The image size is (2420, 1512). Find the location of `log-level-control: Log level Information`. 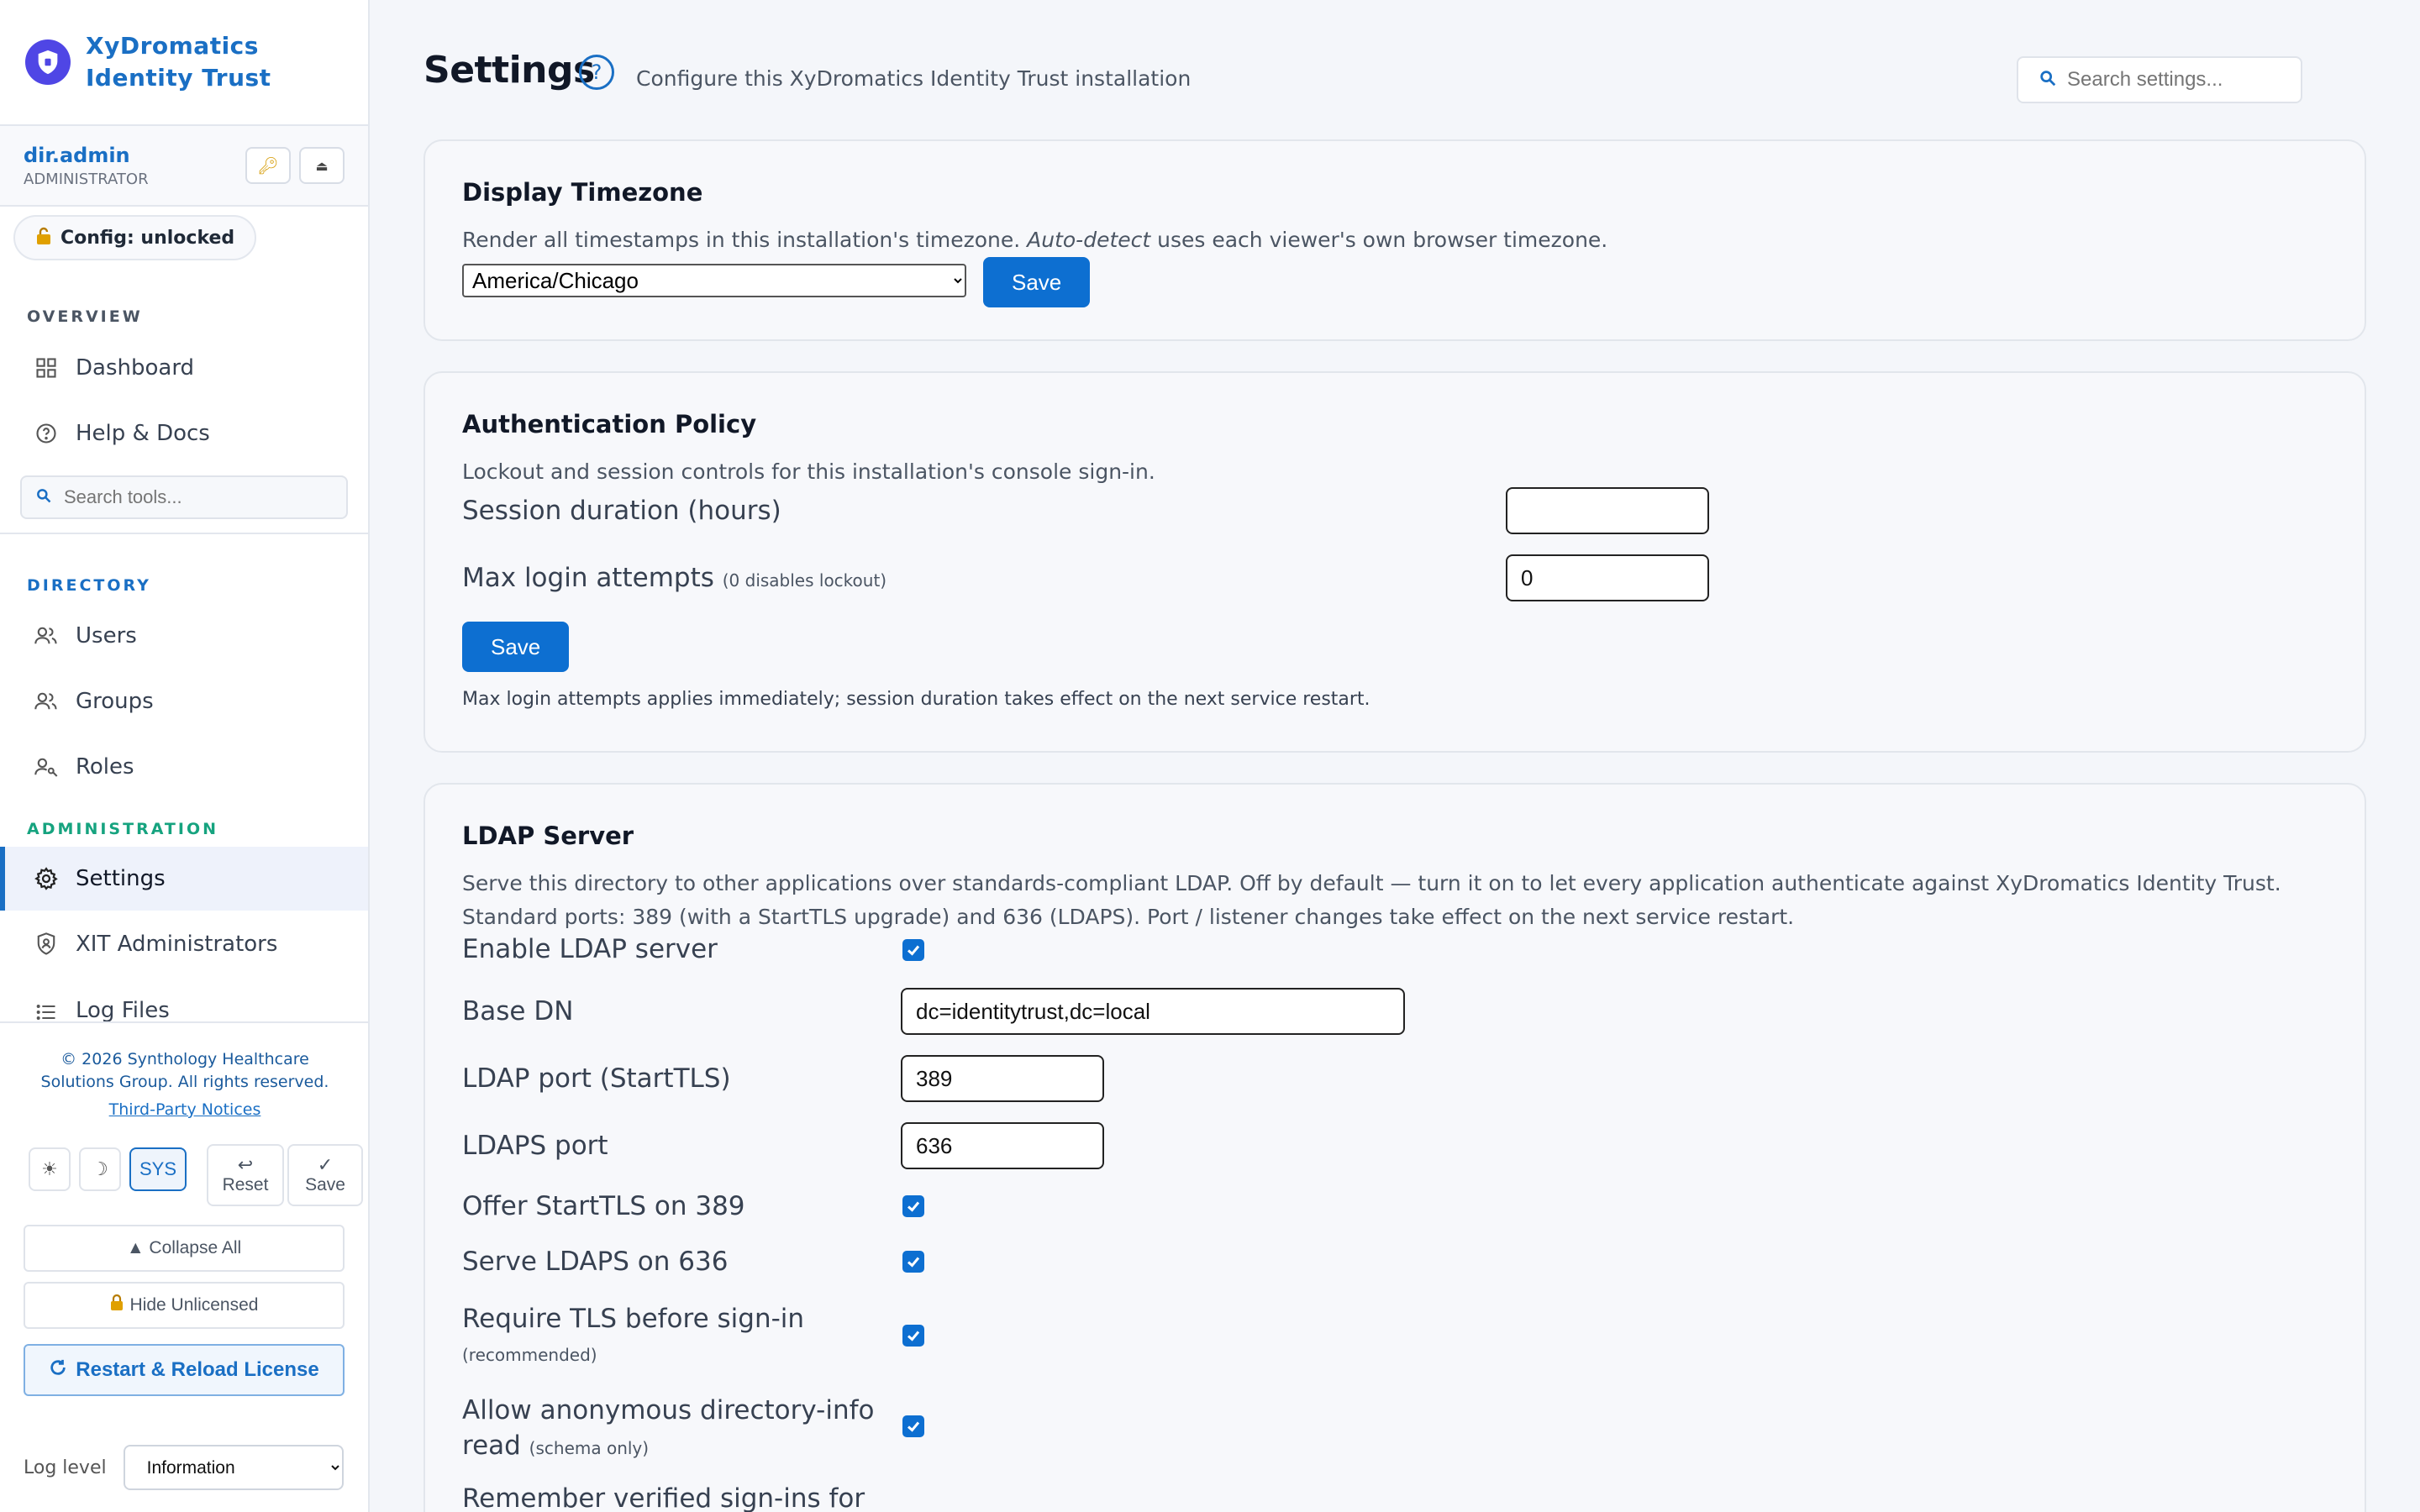

log-level-control: Log level Information is located at coordinates (184, 1467).